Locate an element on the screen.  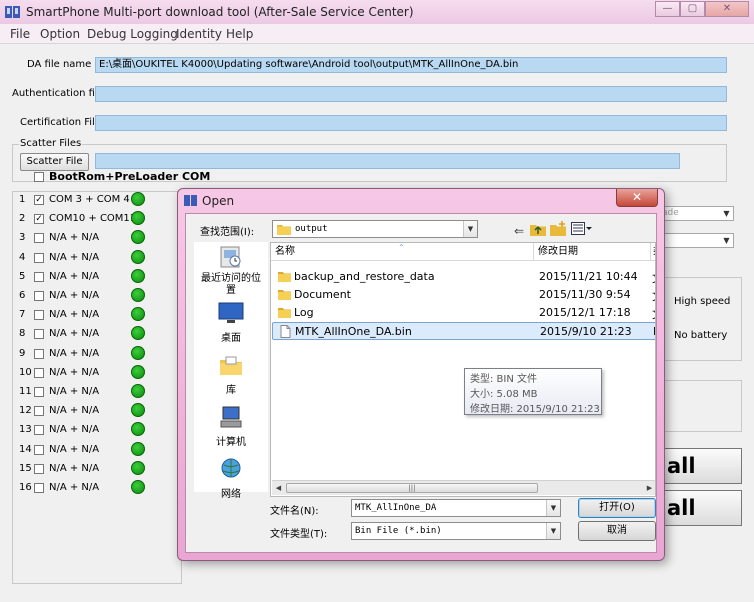
lookin-label: 查找范围(I): is located at coordinates (227, 232).